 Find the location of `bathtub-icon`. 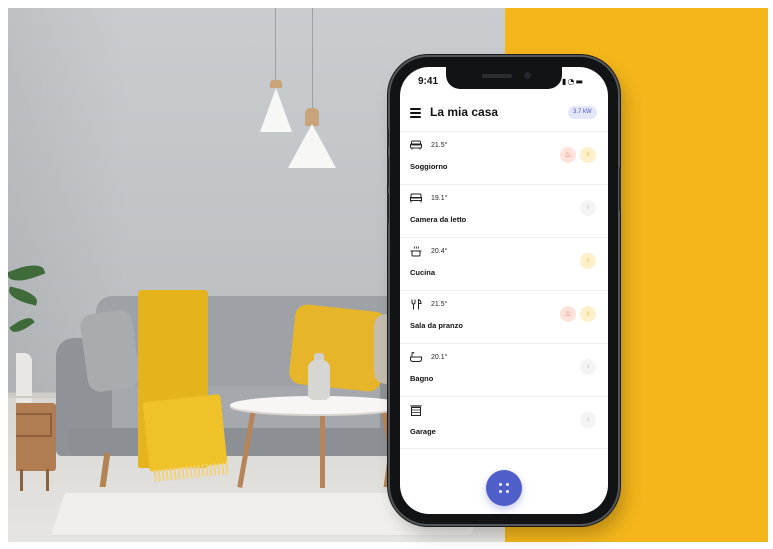

bathtub-icon is located at coordinates (416, 357).